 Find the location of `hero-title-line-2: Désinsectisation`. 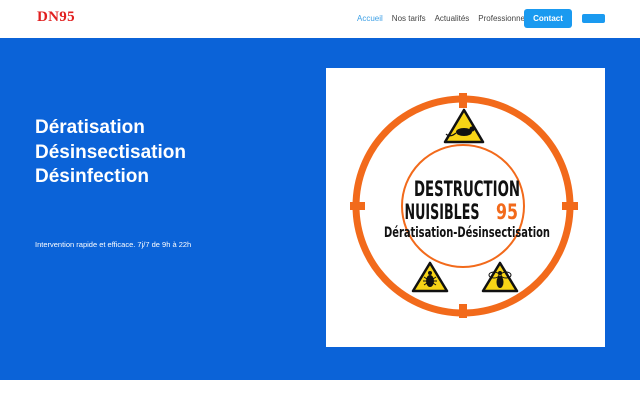

hero-title-line-2: Désinsectisation is located at coordinates (110, 152).